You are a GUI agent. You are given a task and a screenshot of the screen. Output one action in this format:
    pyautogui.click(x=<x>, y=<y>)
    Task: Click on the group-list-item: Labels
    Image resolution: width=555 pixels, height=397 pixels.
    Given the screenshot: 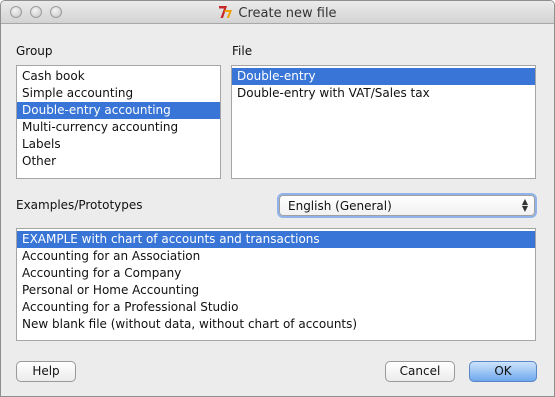 What is the action you would take?
    pyautogui.click(x=118, y=144)
    